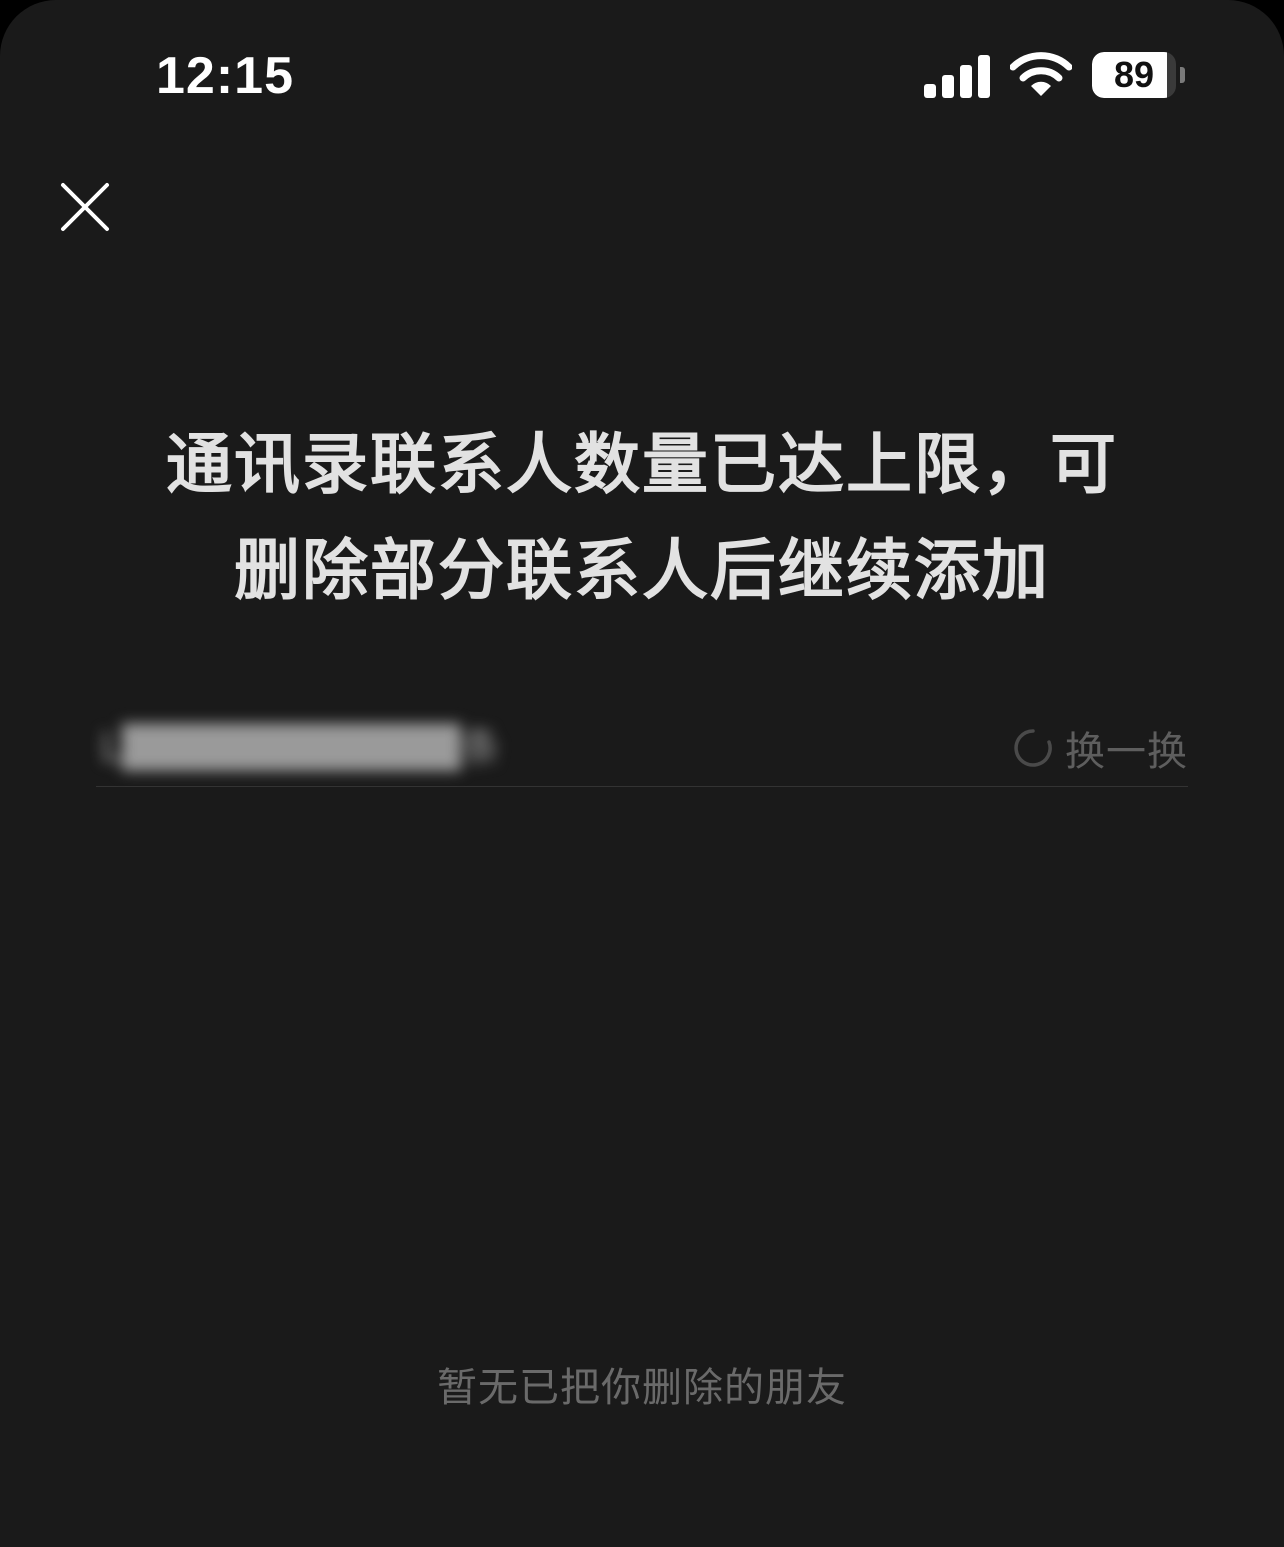 The height and width of the screenshot is (1547, 1284). I want to click on refresh-button: 换一换, so click(1100, 748).